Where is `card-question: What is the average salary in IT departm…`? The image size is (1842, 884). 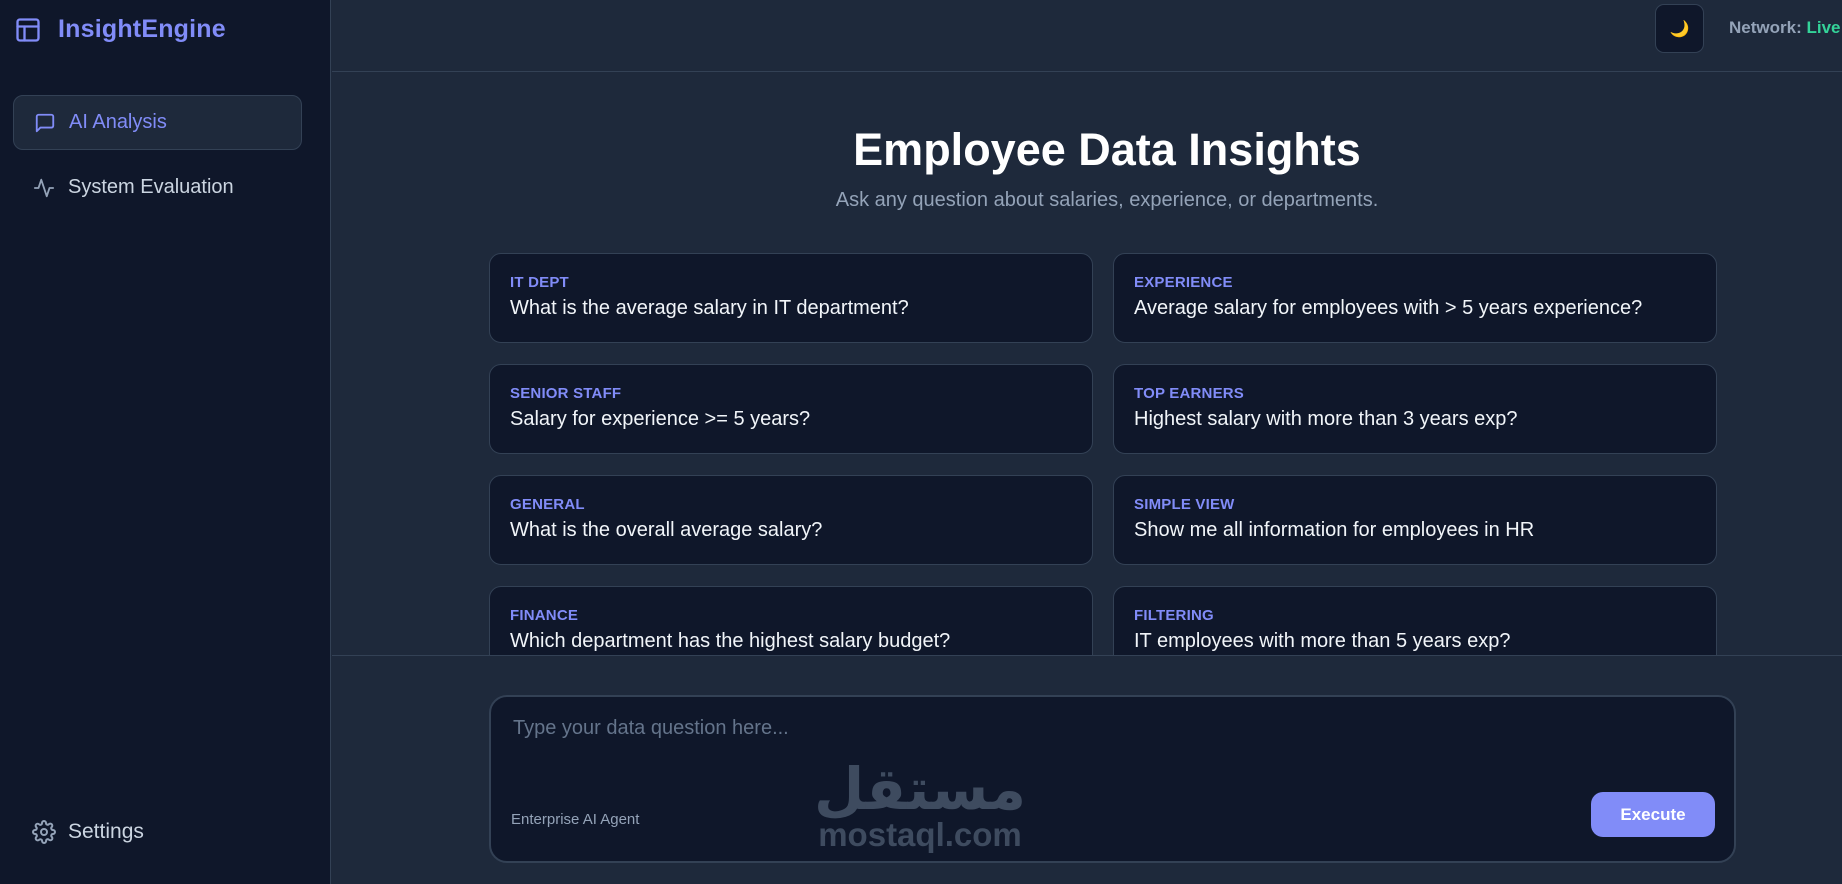 card-question: What is the average salary in IT departm… is located at coordinates (709, 308).